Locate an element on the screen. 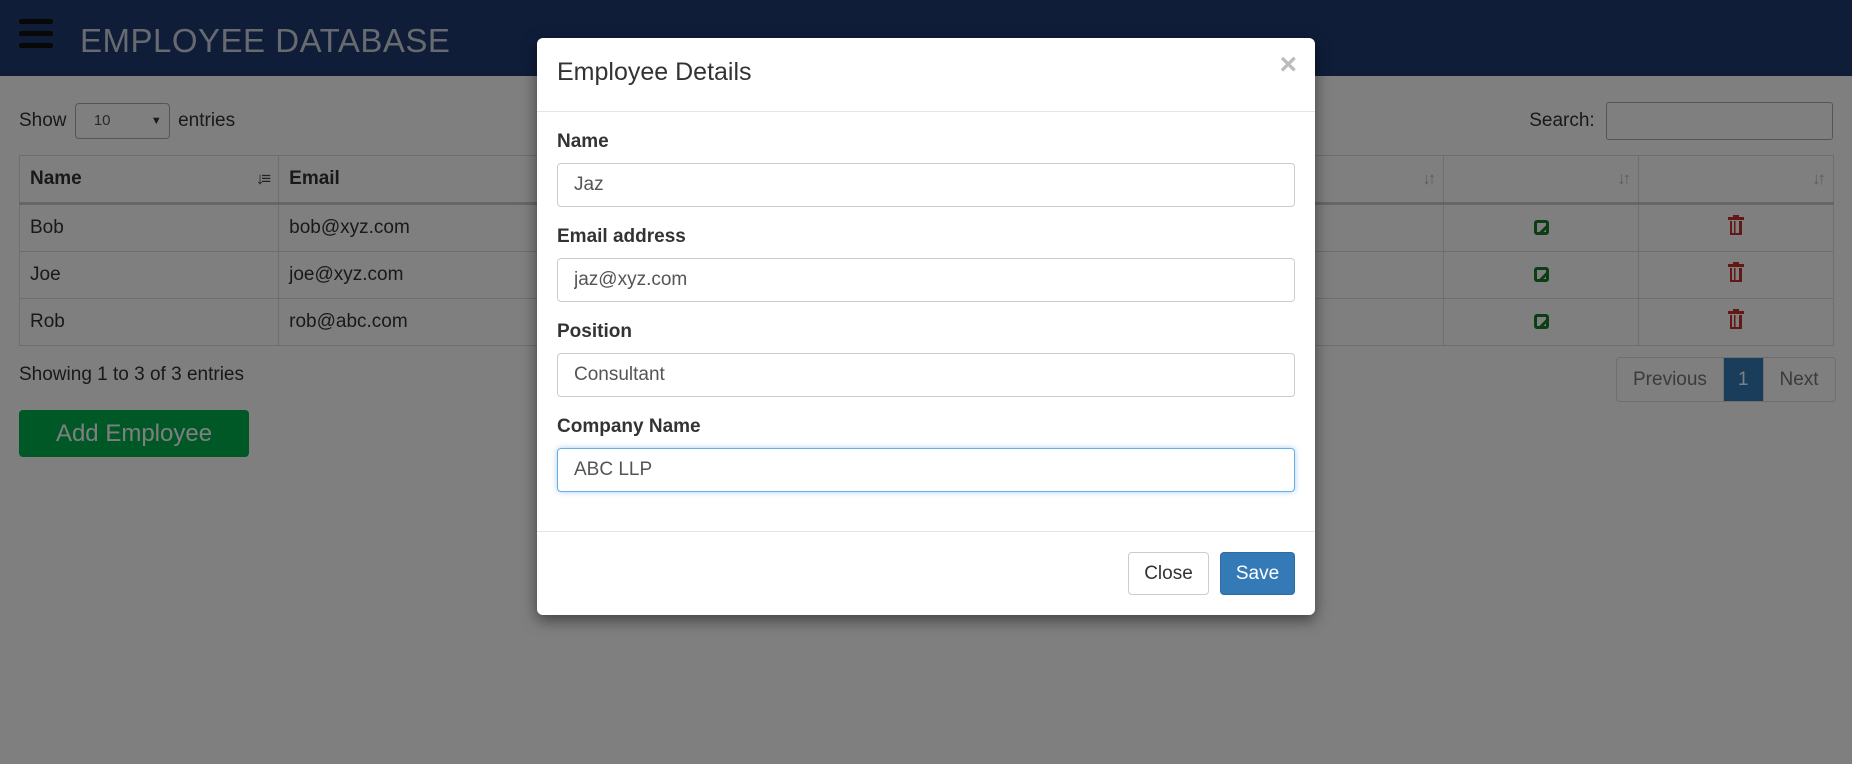  email-field-group: Email address is located at coordinates (926, 264).